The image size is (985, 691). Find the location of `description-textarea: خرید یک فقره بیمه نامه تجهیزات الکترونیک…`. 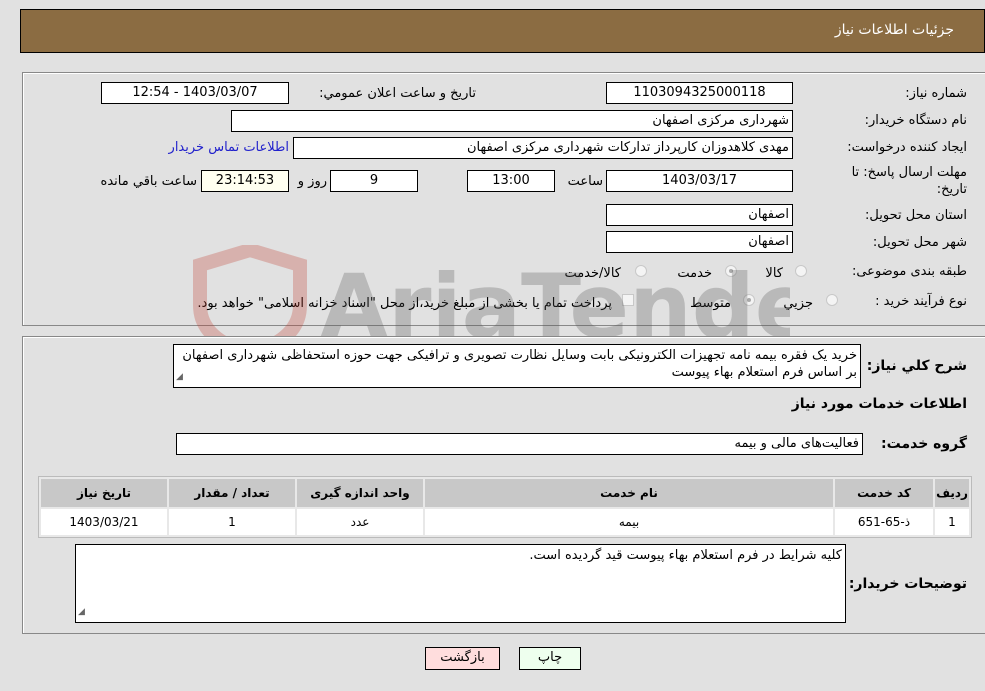

description-textarea: خرید یک فقره بیمه نامه تجهیزات الکترونیک… is located at coordinates (517, 366).